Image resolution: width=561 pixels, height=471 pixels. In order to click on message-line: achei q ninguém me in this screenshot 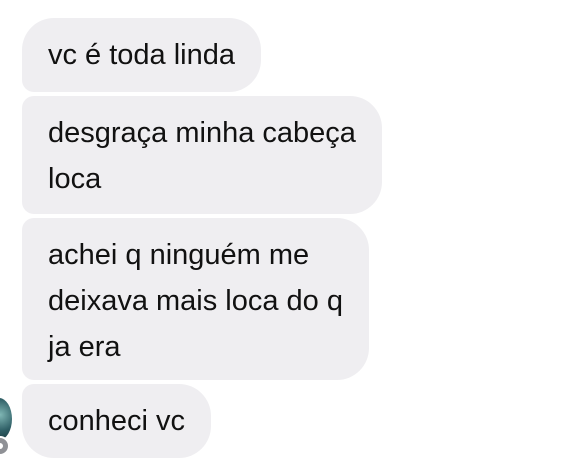, I will do `click(179, 255)`.